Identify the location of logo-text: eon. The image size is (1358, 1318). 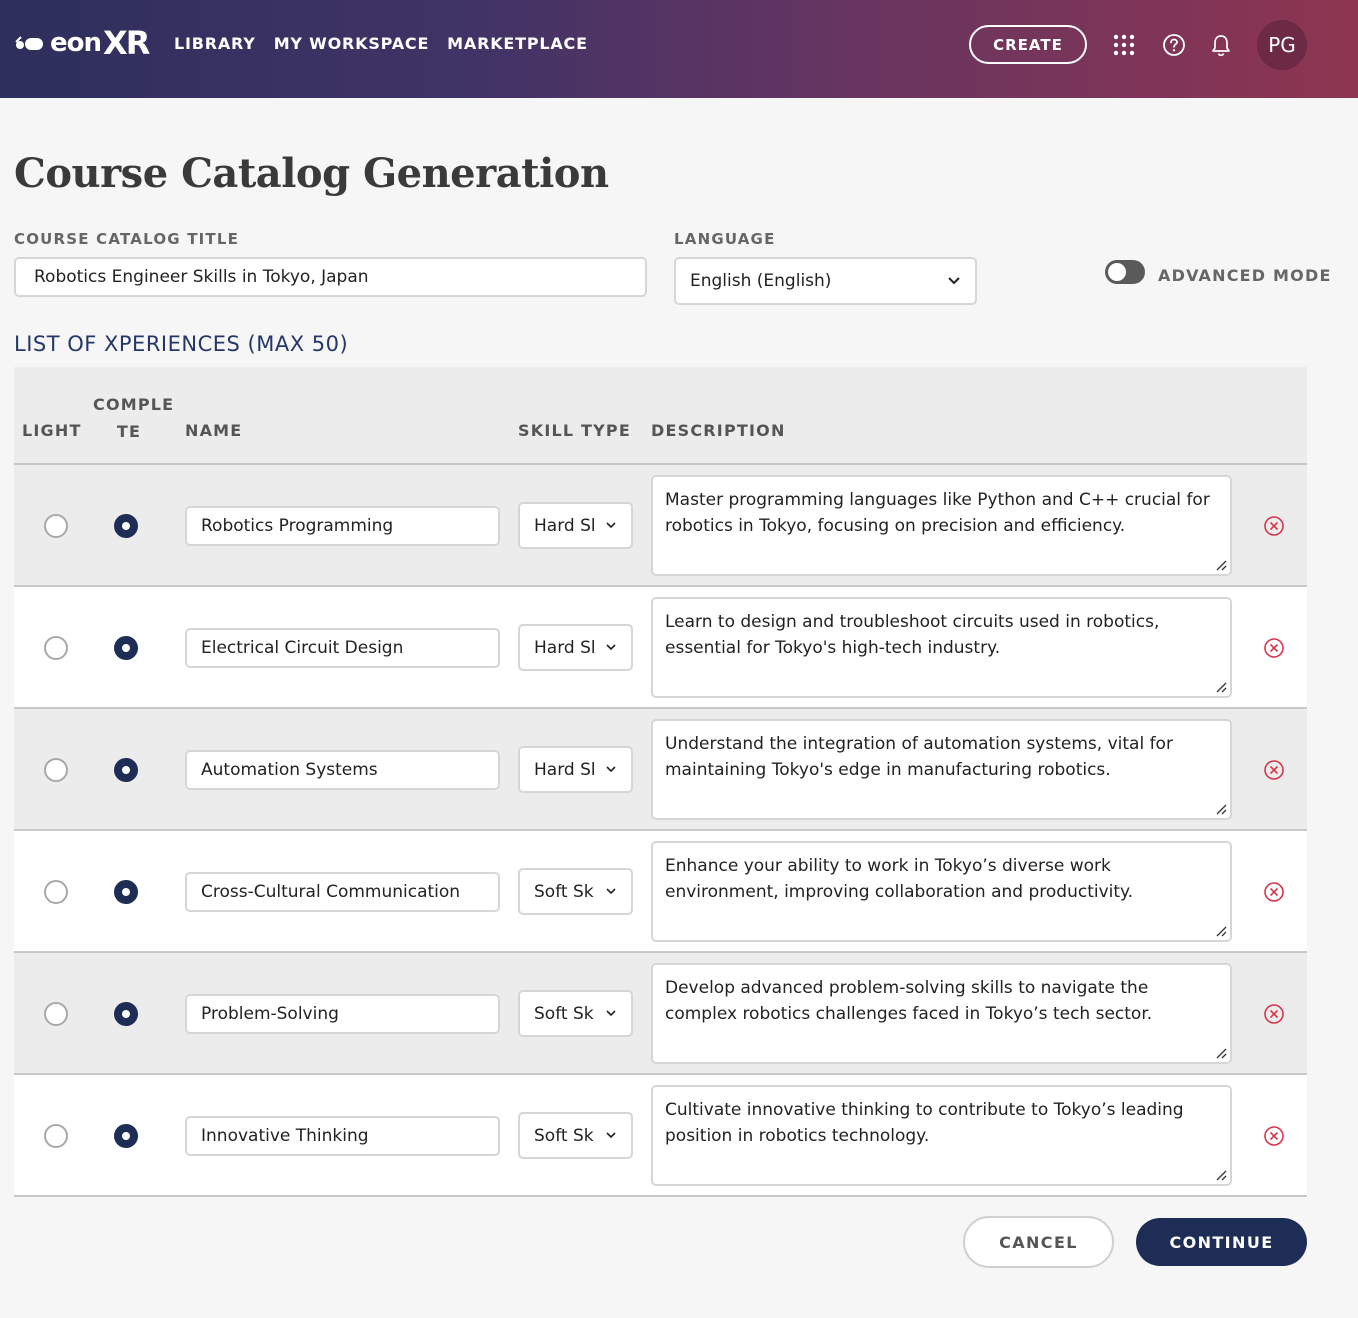
(76, 43).